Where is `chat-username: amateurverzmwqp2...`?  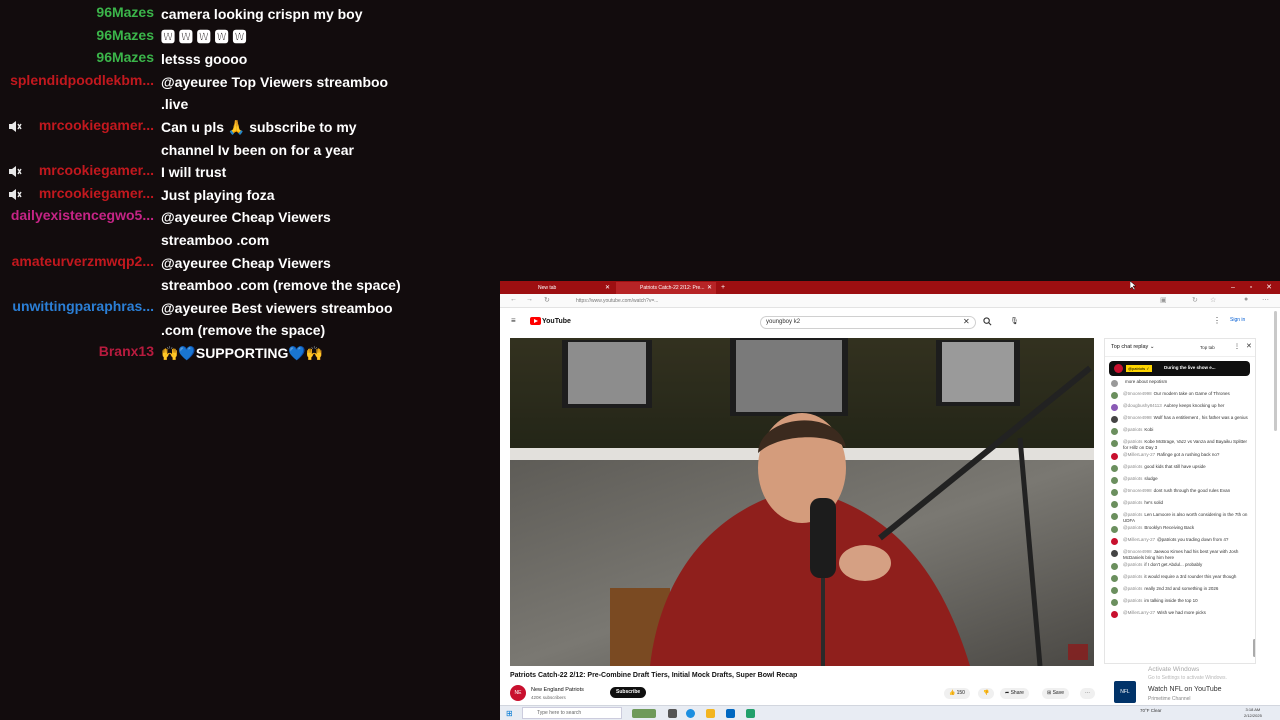 chat-username: amateurverzmwqp2... is located at coordinates (83, 261).